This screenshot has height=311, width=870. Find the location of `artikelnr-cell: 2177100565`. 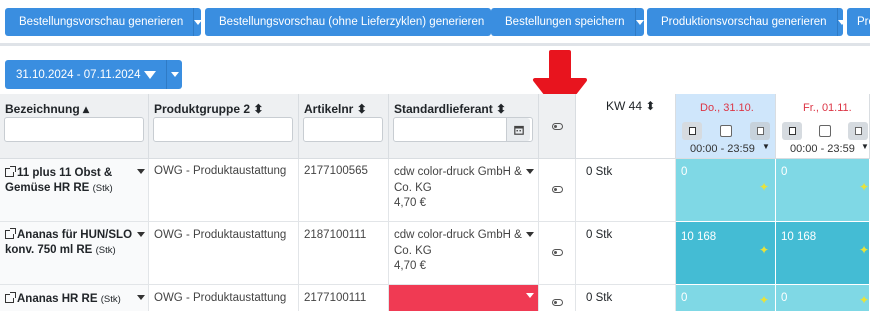

artikelnr-cell: 2177100565 is located at coordinates (344, 190).